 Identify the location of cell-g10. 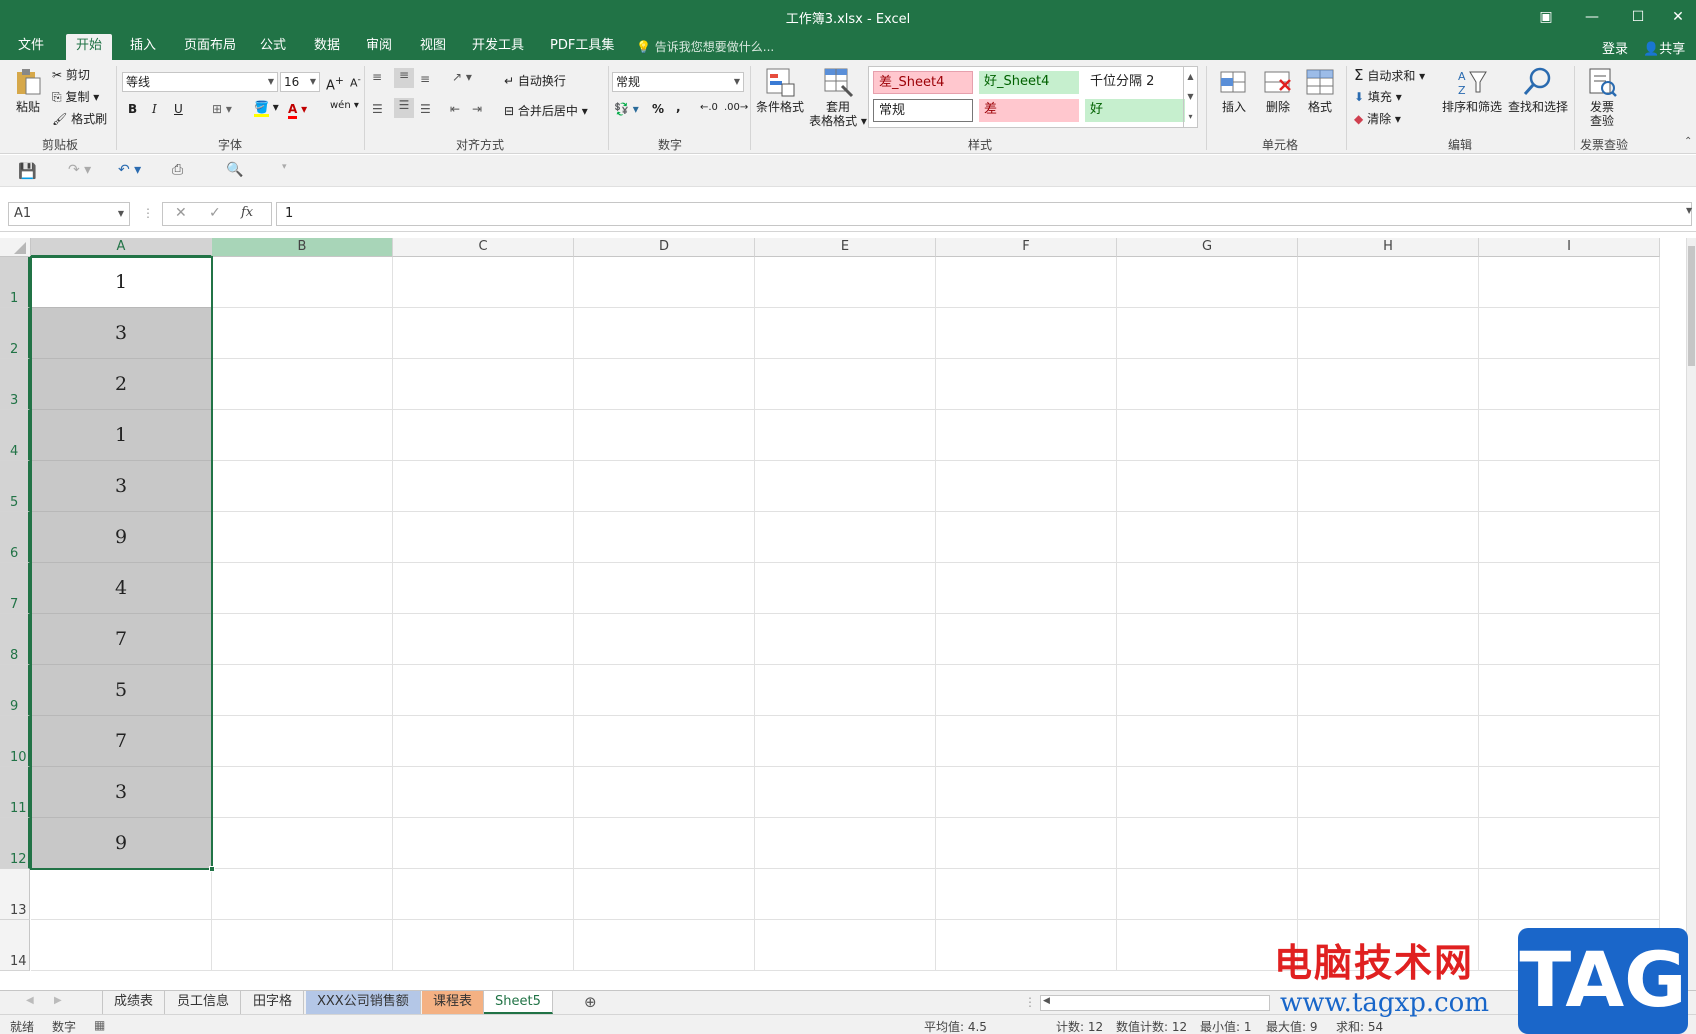
(1207, 741).